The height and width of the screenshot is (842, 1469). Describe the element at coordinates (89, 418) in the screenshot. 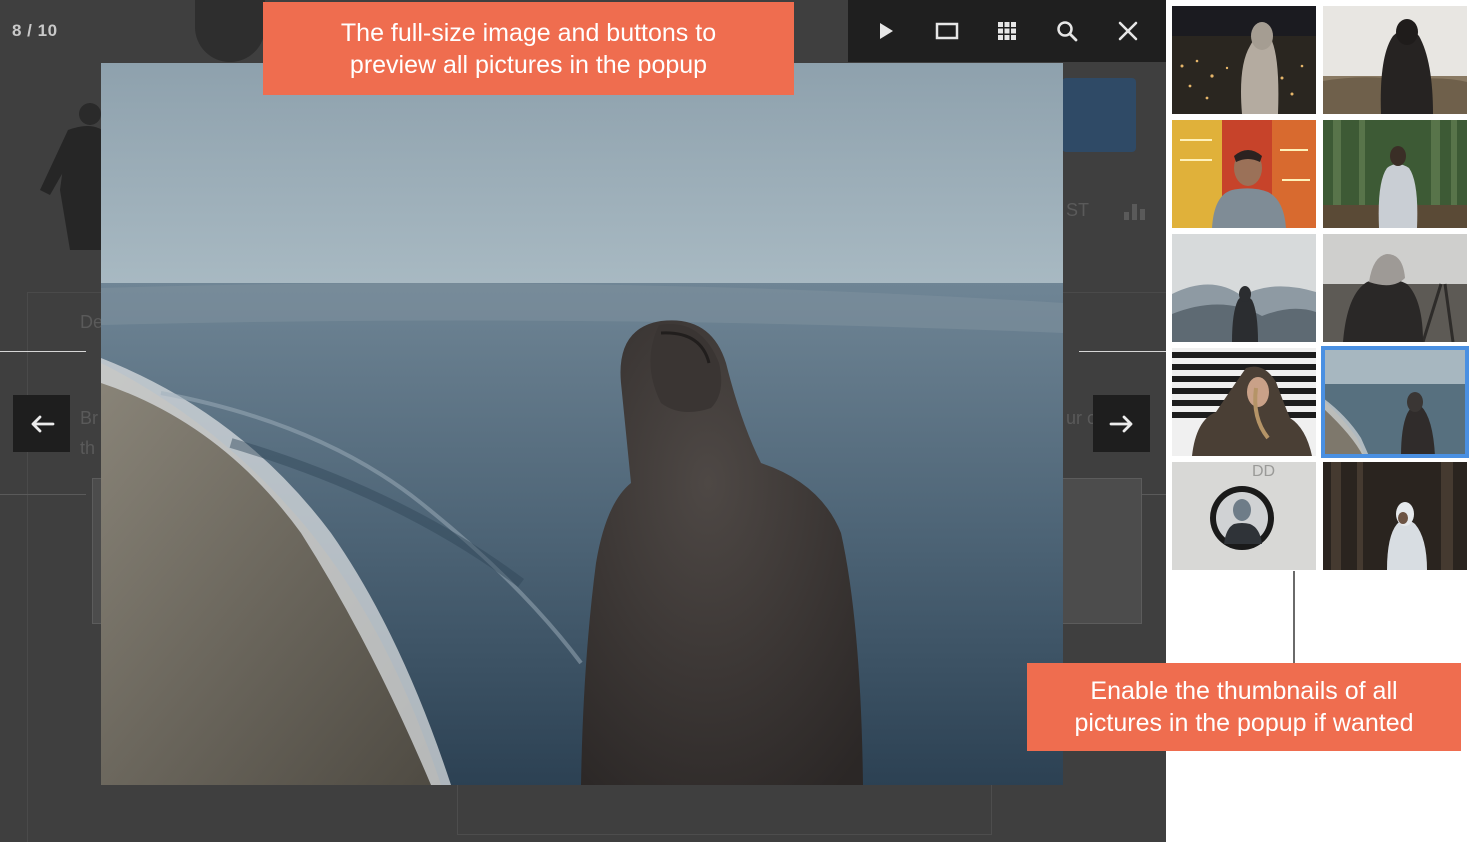

I see `background-text: Br` at that location.